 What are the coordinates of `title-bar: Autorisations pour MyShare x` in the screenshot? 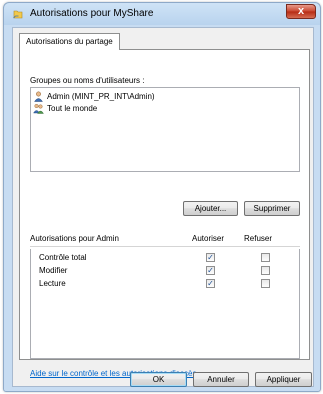 It's located at (162, 15).